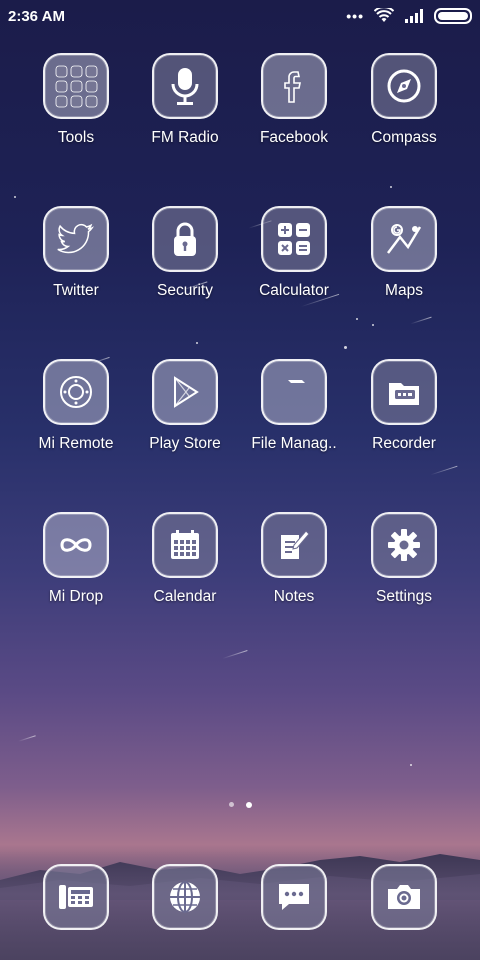 This screenshot has width=480, height=960. I want to click on app-label: FM Radio, so click(185, 137).